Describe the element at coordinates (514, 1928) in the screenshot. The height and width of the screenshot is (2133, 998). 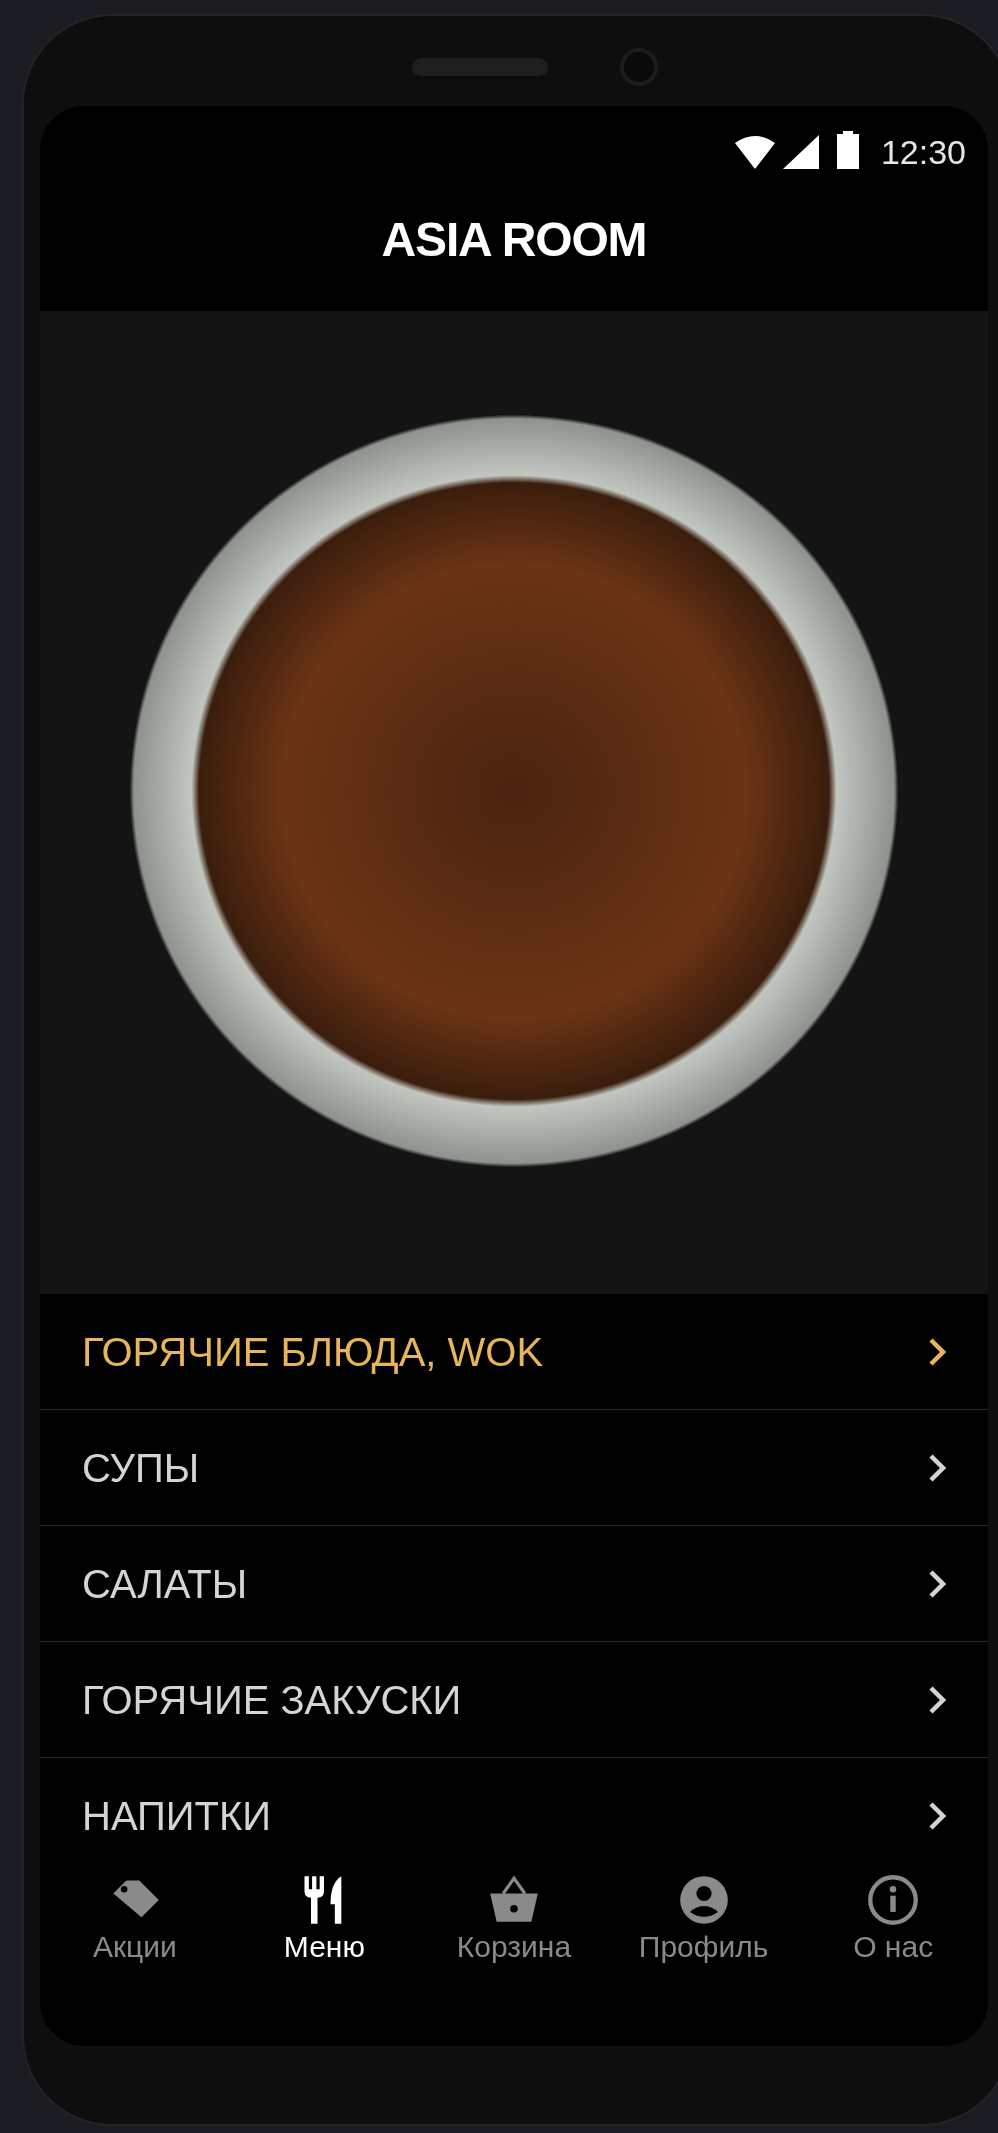
I see `nav-tab: Корзина` at that location.